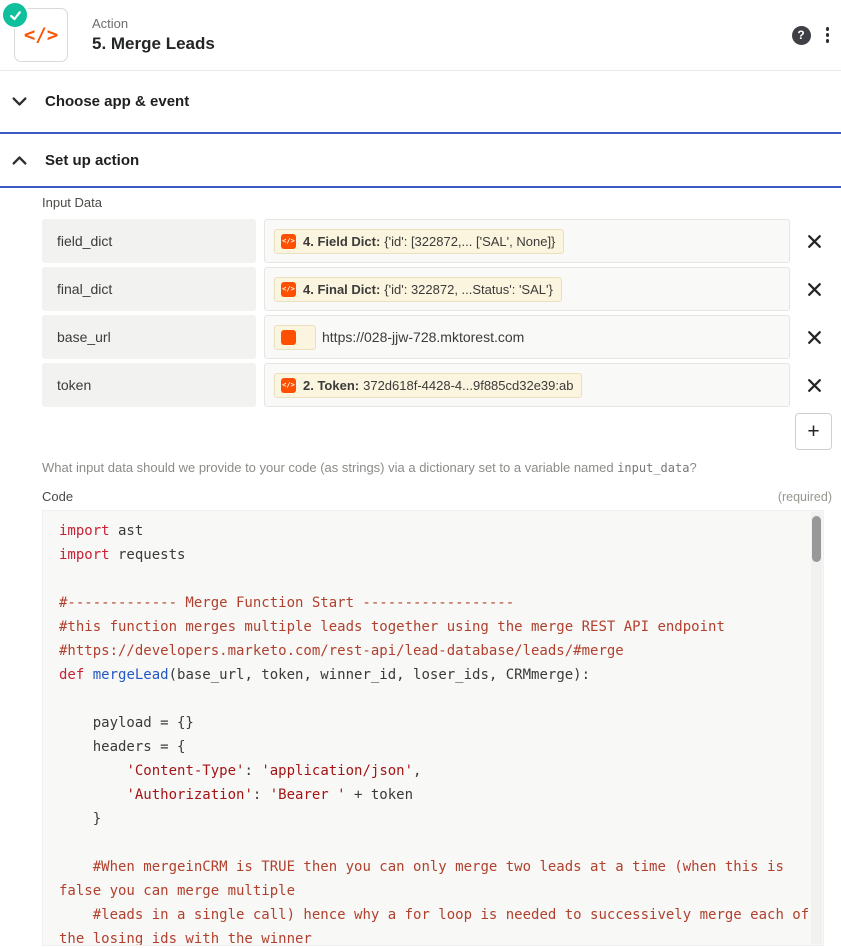 The image size is (841, 948). What do you see at coordinates (693, 467) in the screenshot?
I see `help-text-after: ?` at bounding box center [693, 467].